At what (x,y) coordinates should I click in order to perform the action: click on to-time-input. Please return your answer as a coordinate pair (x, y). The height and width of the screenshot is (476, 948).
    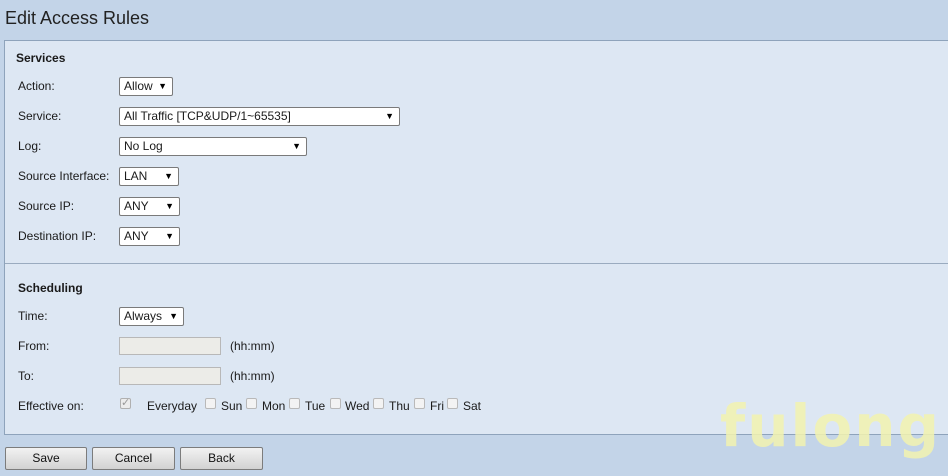
    Looking at the image, I should click on (170, 376).